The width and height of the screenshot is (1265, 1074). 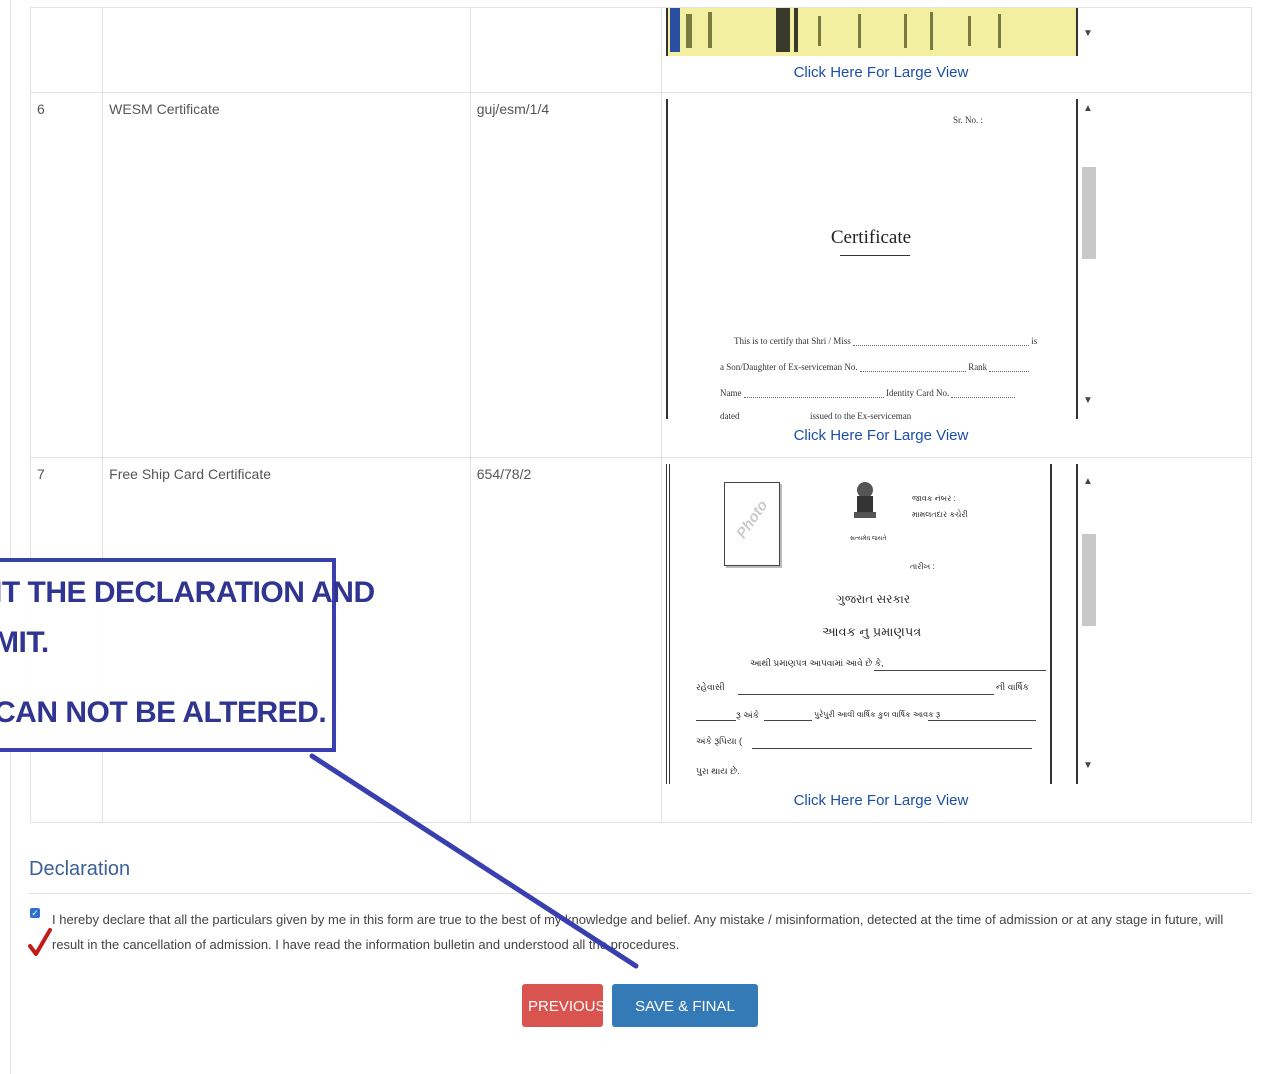 What do you see at coordinates (871, 237) in the screenshot?
I see `certificate-title: Certificate` at bounding box center [871, 237].